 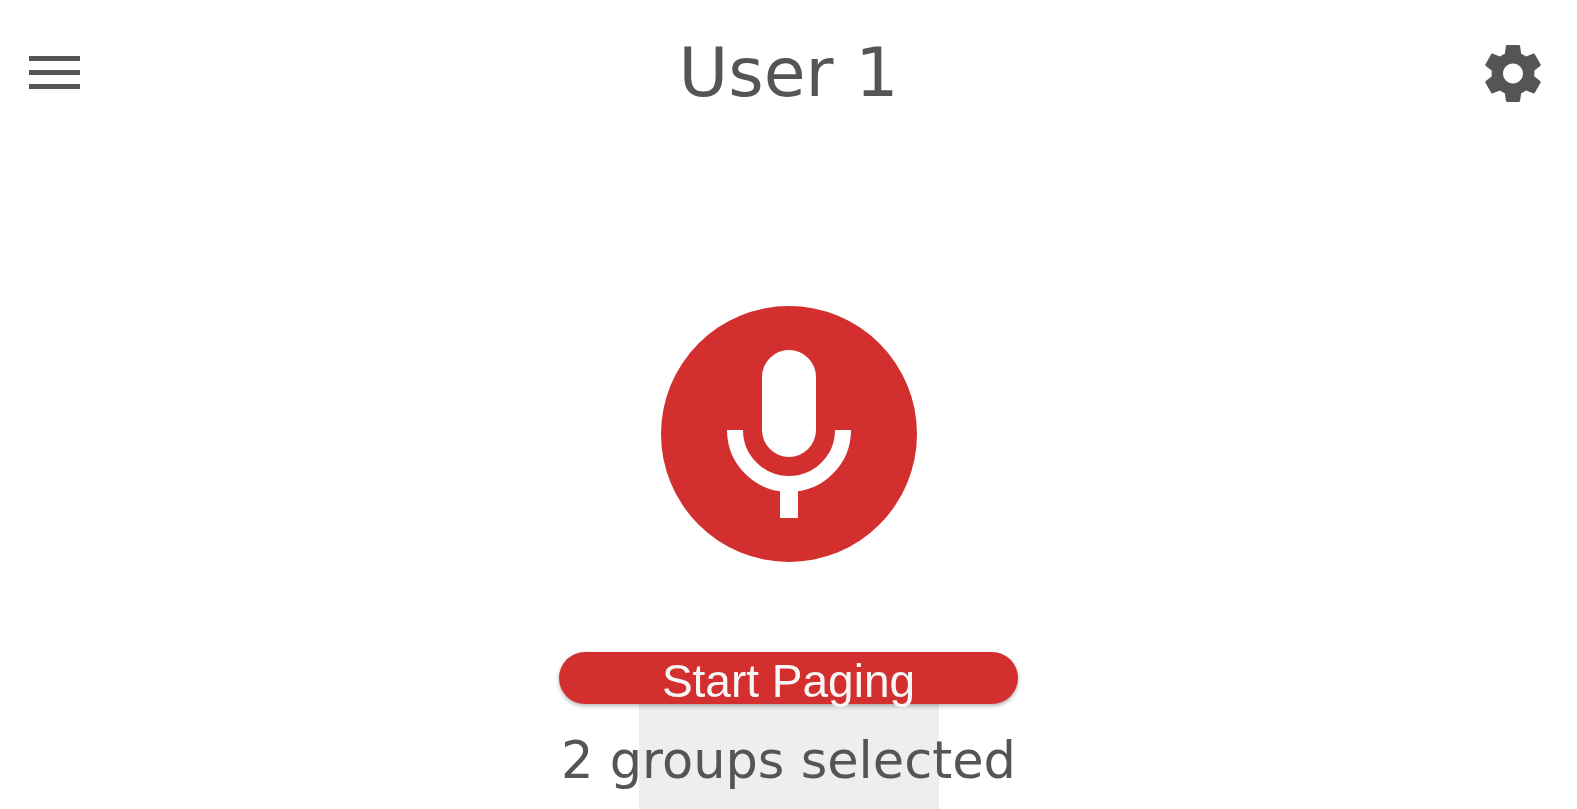 I want to click on page-title: User 1, so click(x=788, y=73).